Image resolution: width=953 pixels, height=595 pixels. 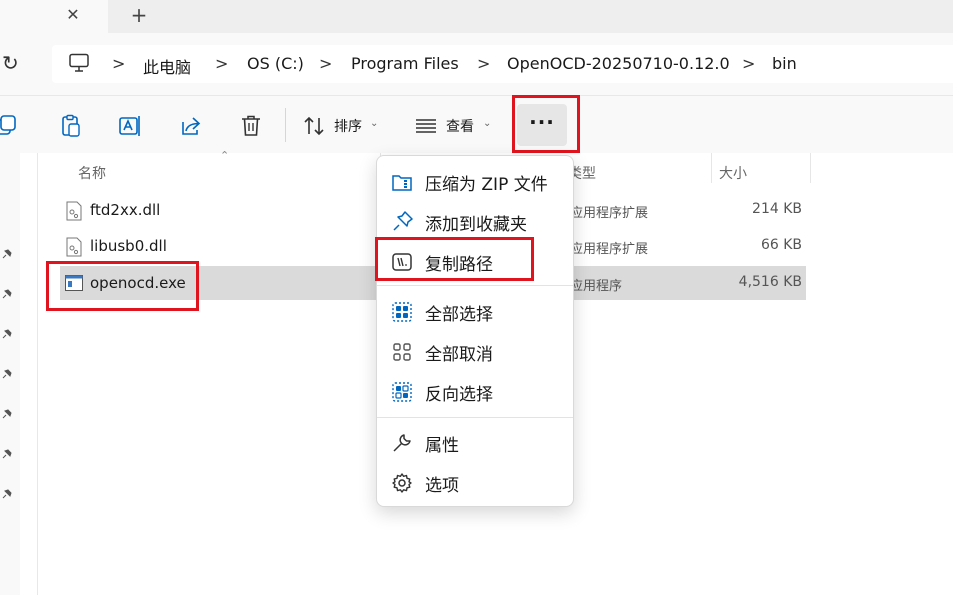 I want to click on highlight-box-copy-path, so click(x=454, y=259).